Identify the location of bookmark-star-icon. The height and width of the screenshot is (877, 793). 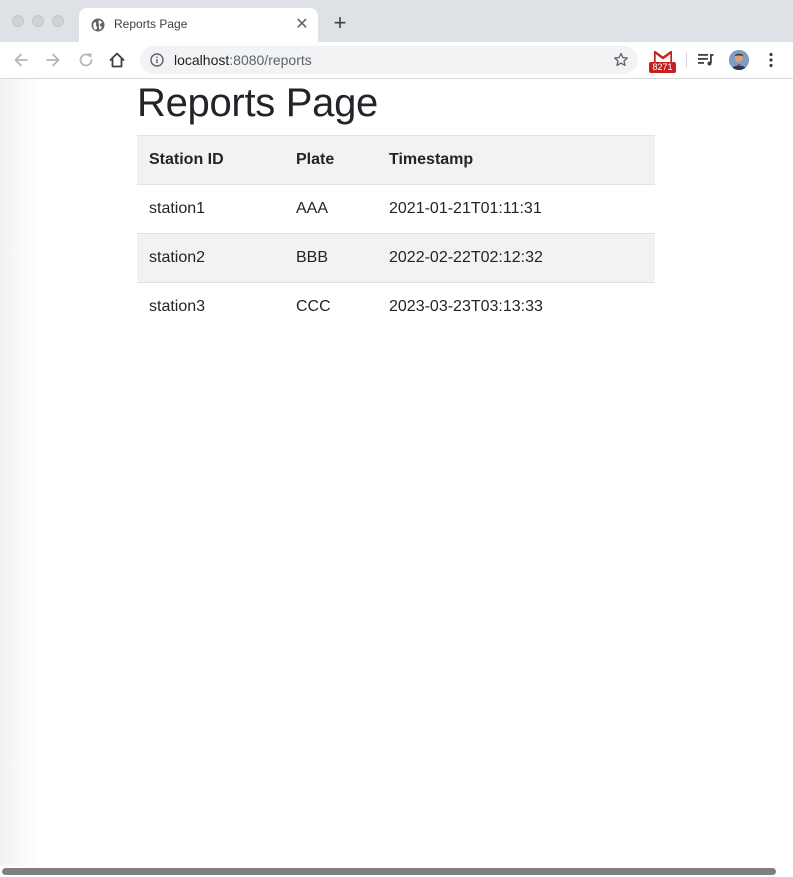
(621, 60).